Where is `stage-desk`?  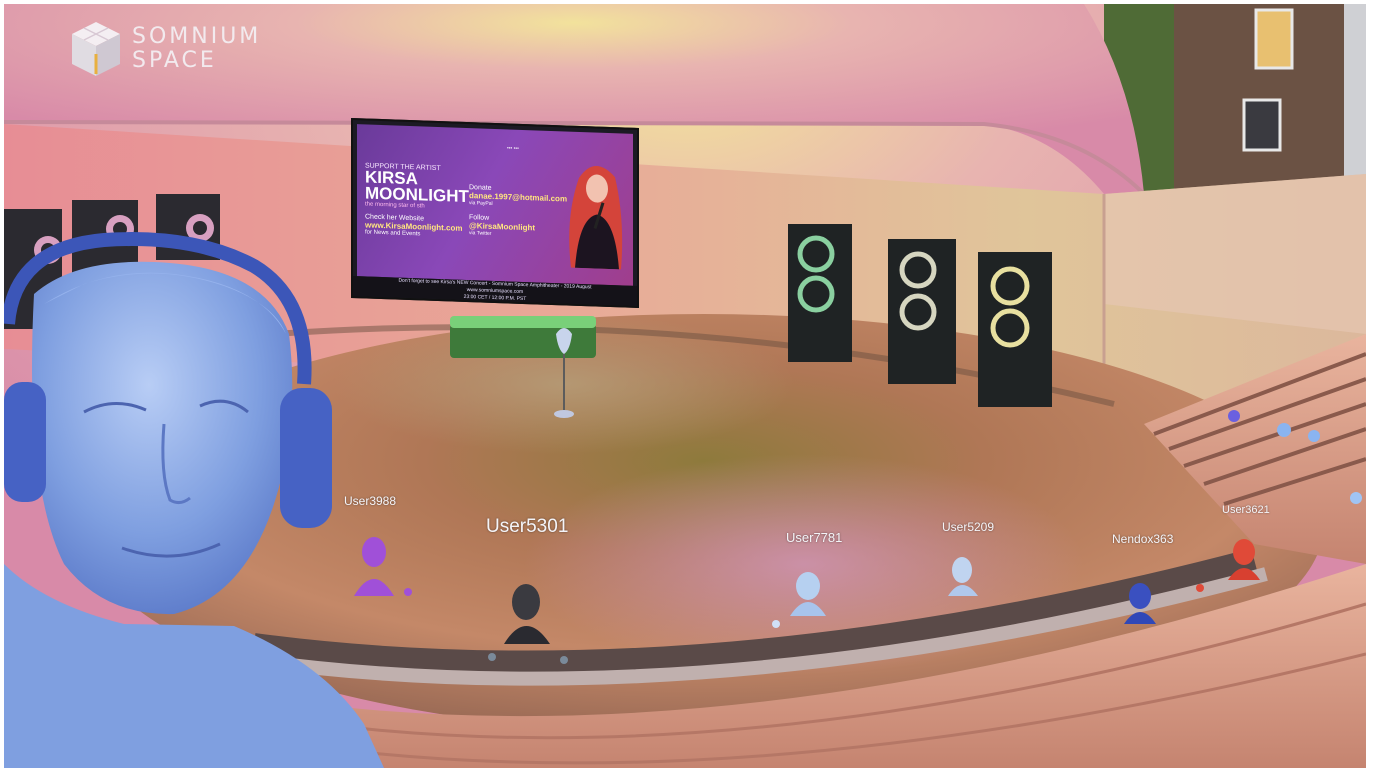 stage-desk is located at coordinates (523, 337).